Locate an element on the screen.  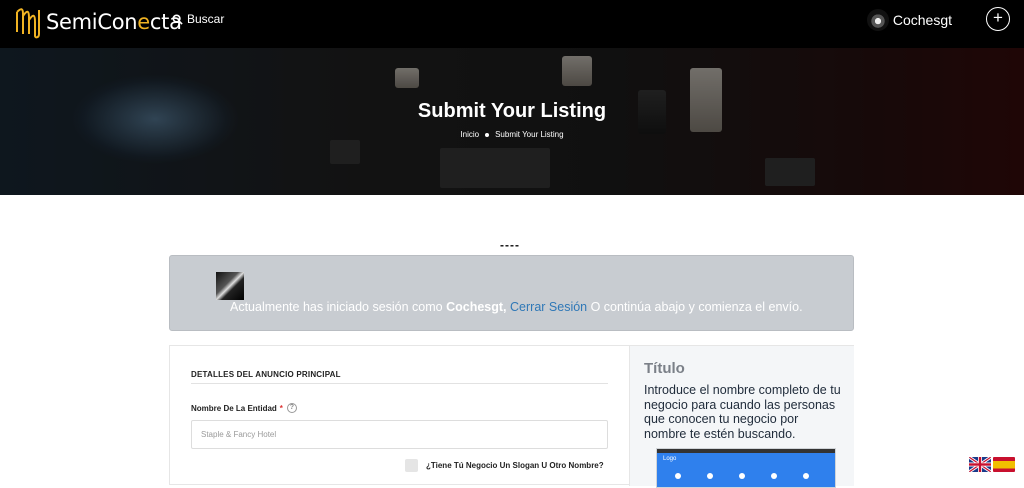
add-listing-button: + is located at coordinates (998, 19).